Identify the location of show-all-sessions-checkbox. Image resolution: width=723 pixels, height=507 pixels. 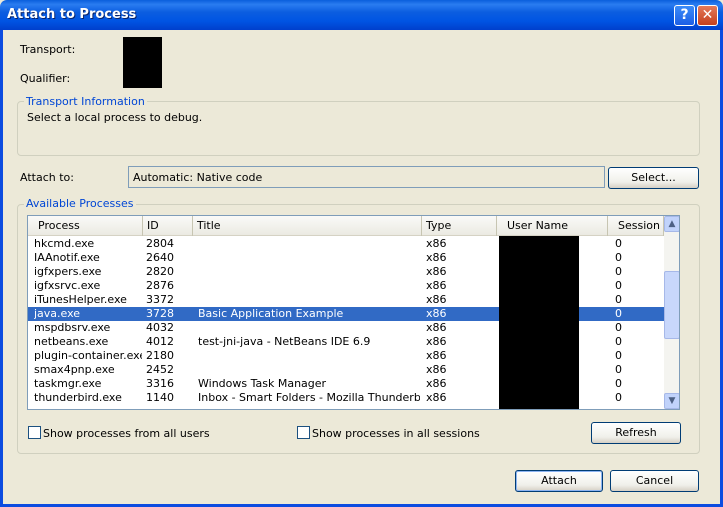
(303, 432).